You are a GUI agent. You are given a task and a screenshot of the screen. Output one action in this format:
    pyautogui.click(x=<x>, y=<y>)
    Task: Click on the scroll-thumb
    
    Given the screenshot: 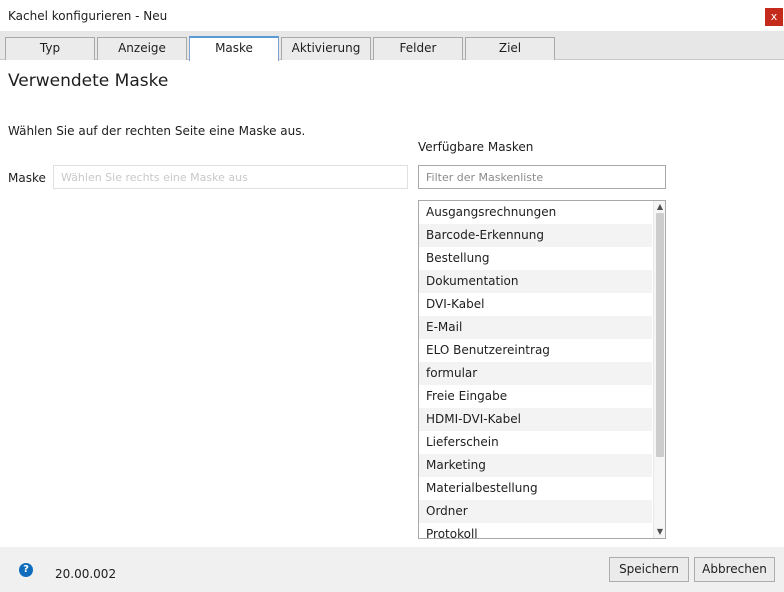 What is the action you would take?
    pyautogui.click(x=660, y=335)
    